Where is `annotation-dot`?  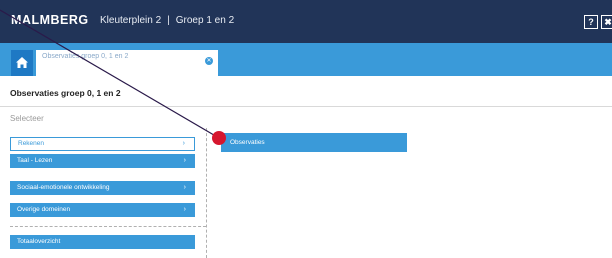
annotation-dot is located at coordinates (219, 138).